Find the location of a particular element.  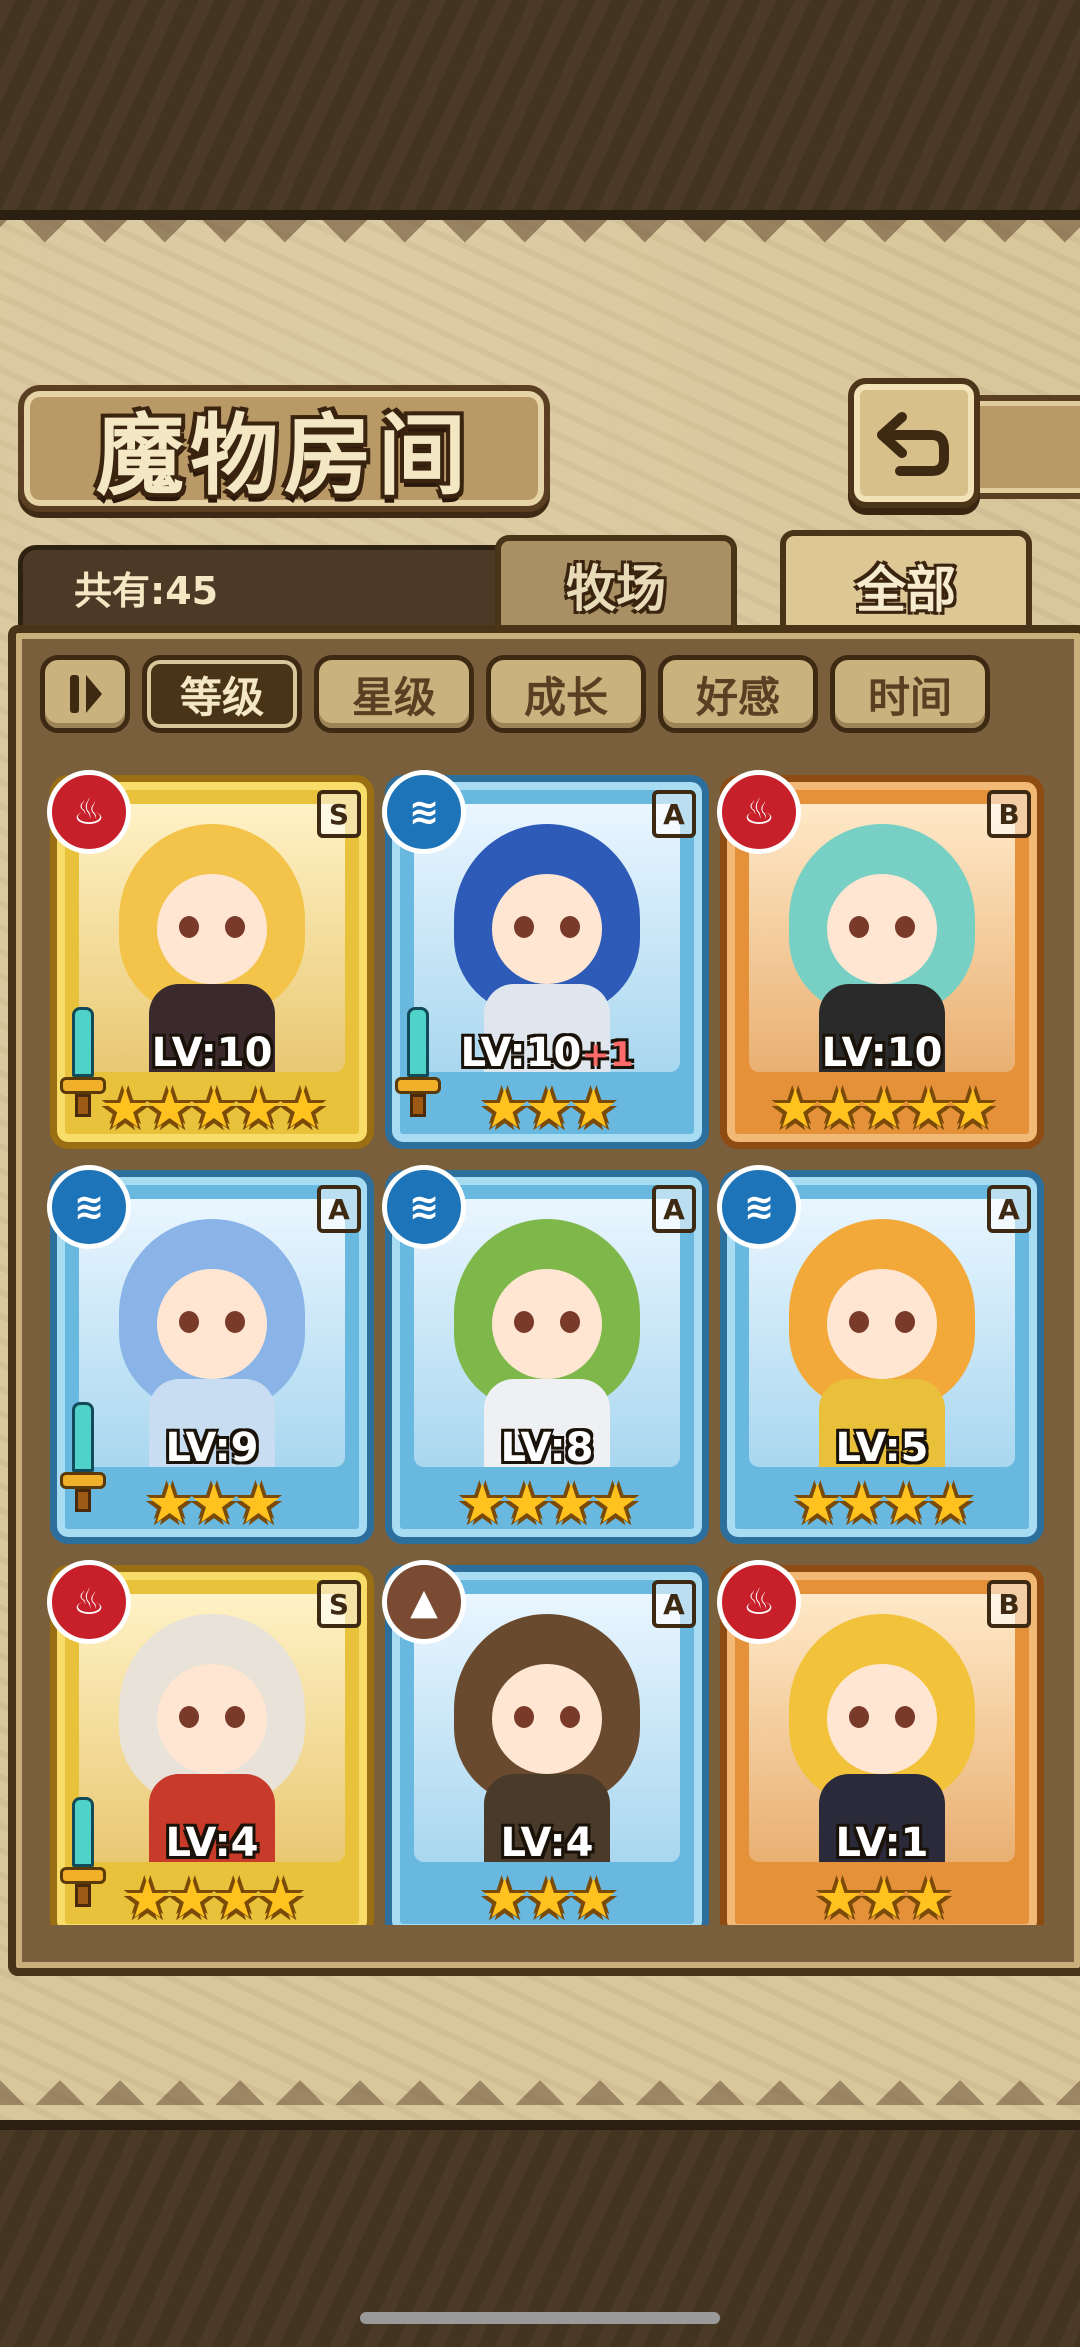

sort-by-time: 时间 is located at coordinates (910, 694).